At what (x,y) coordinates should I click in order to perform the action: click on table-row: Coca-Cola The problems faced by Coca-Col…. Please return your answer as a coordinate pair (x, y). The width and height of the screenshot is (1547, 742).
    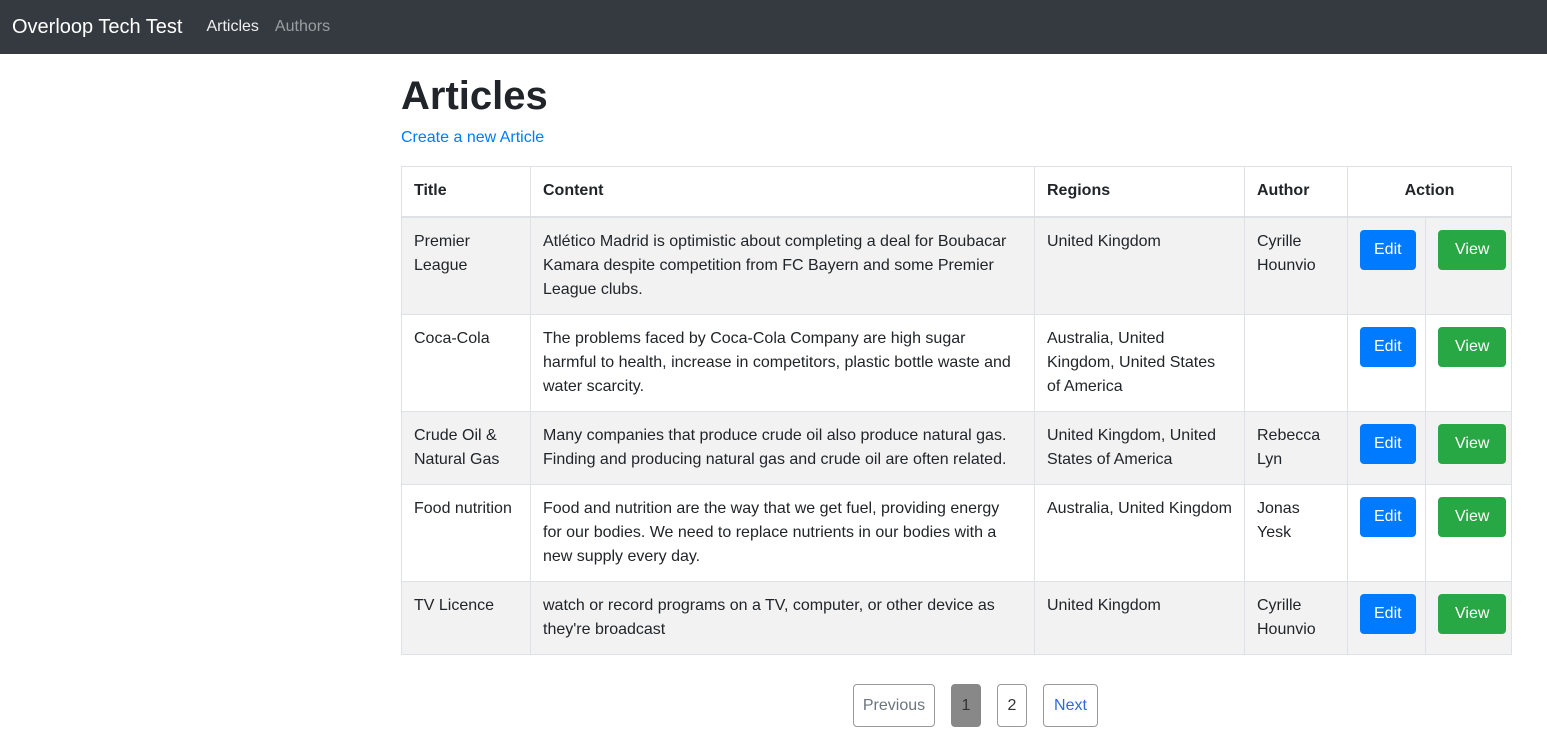
    Looking at the image, I should click on (956, 362).